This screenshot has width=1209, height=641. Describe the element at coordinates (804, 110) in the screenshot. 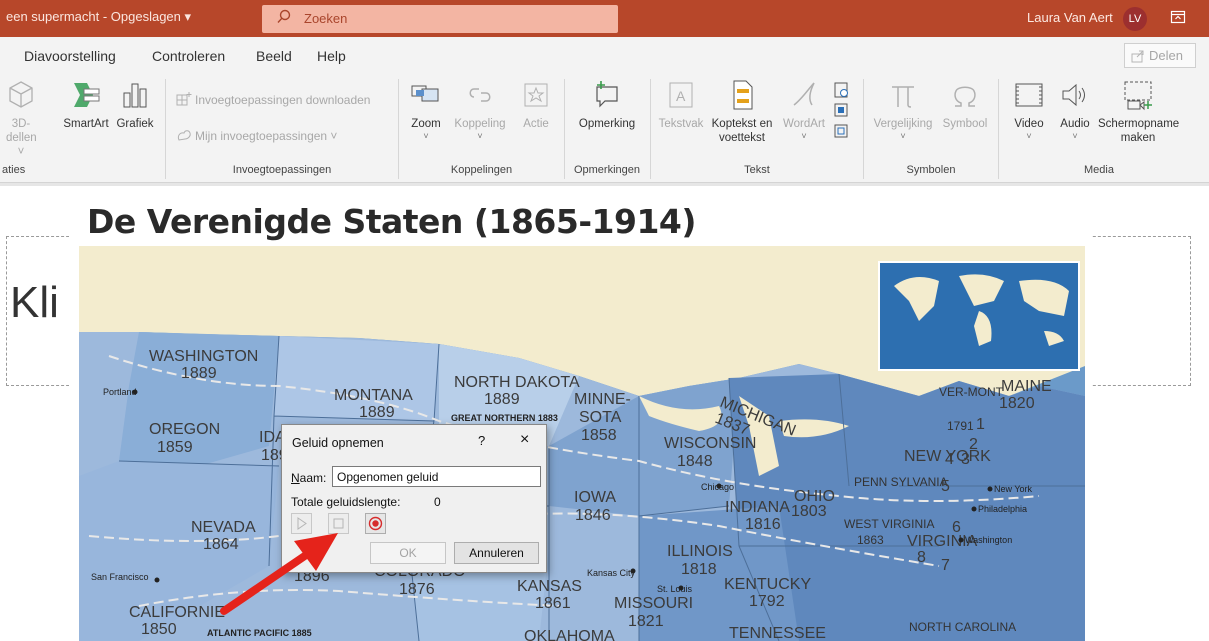

I see `wordart-button: WordArt ˅` at that location.